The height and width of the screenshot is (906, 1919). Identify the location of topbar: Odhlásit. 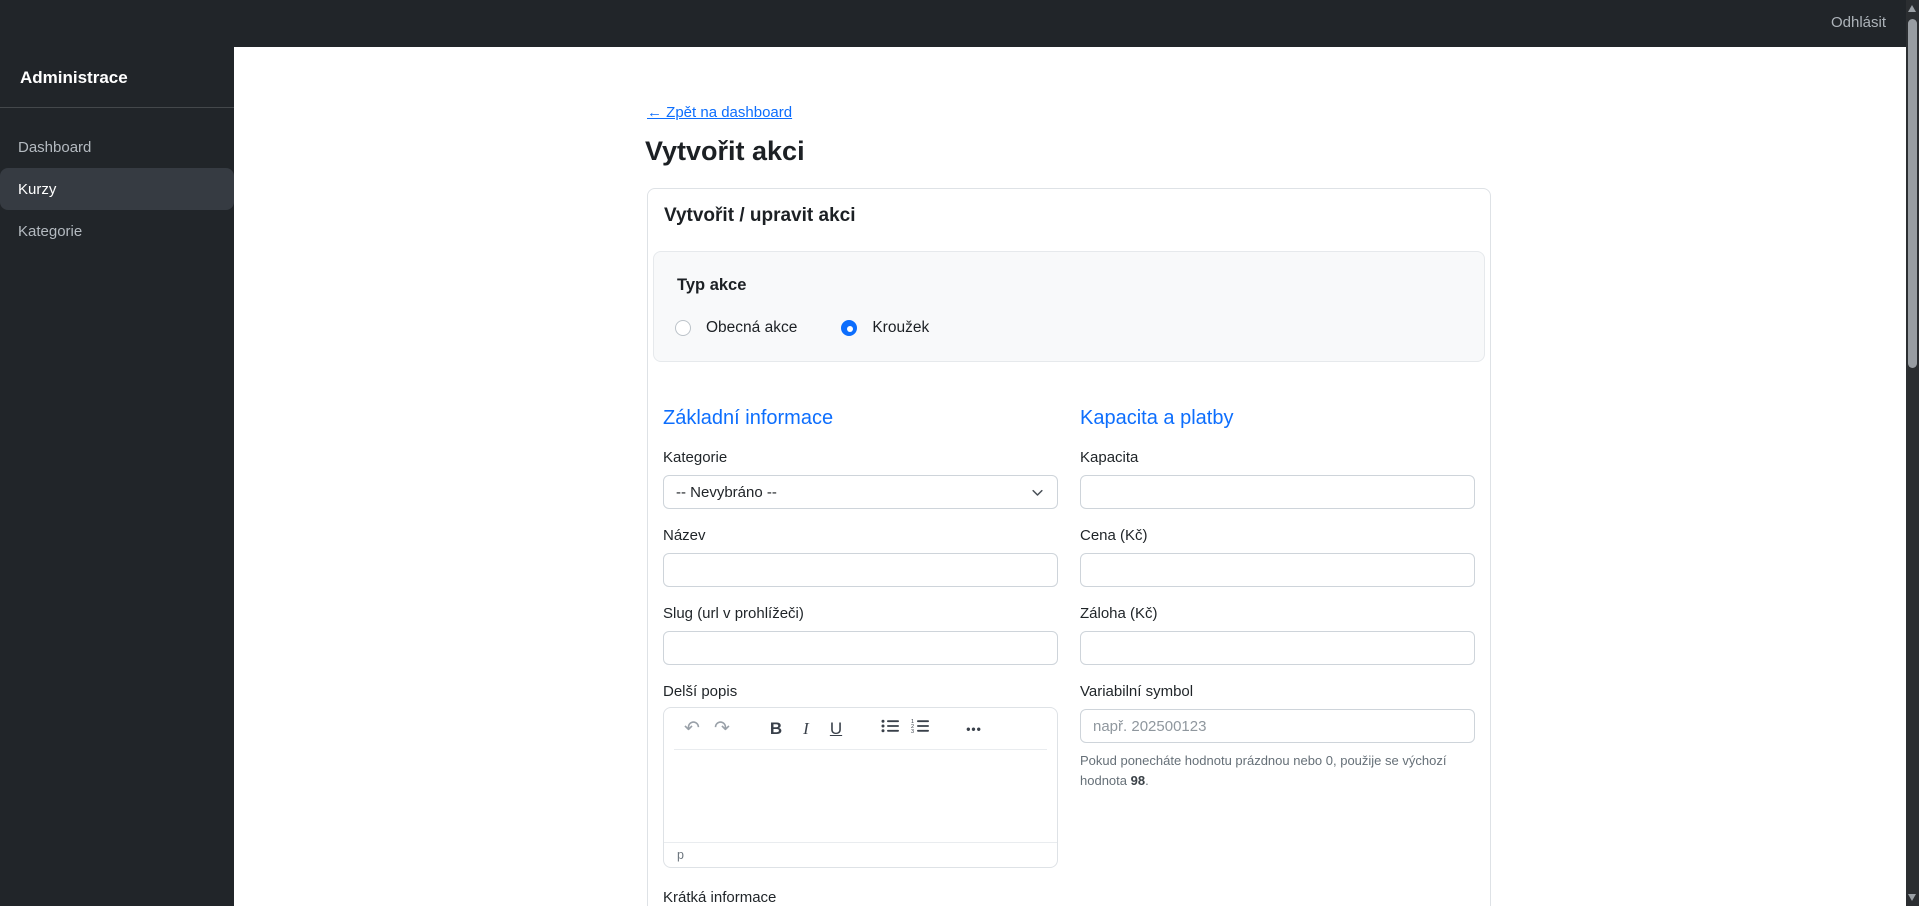
(959, 23).